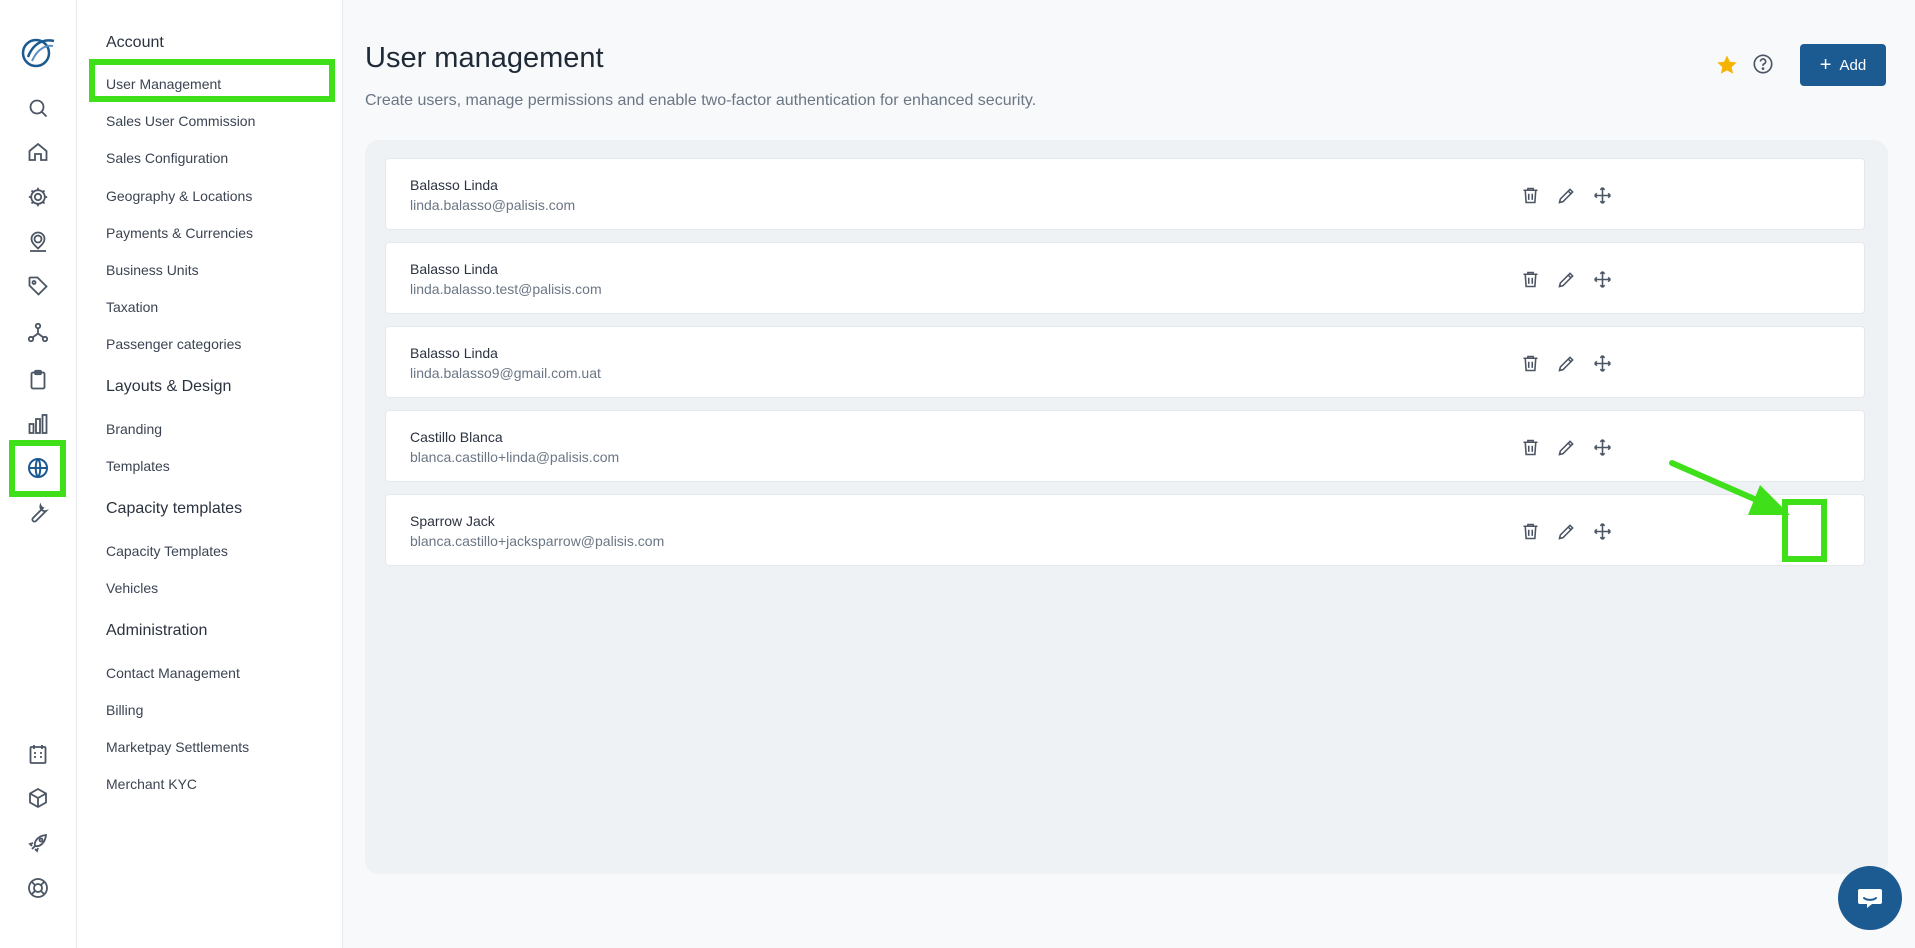  I want to click on icon-rail, so click(38, 474).